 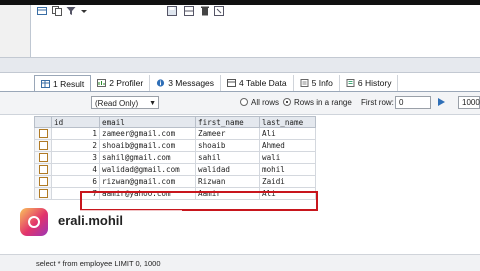 I want to click on tab-table-data: 4 Table Data, so click(x=257, y=83).